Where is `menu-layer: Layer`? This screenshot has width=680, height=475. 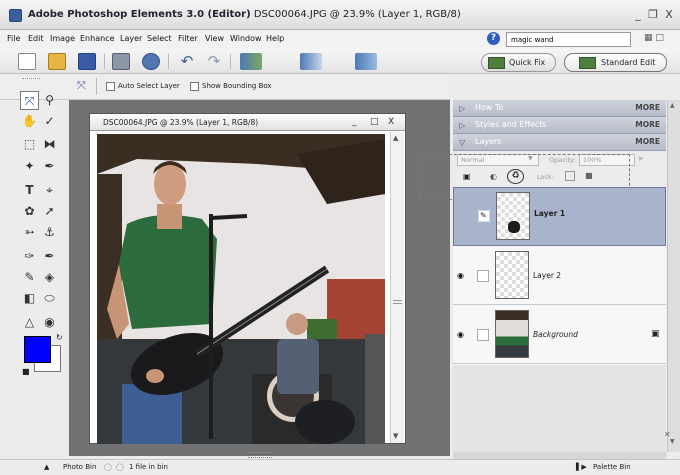 menu-layer: Layer is located at coordinates (131, 38).